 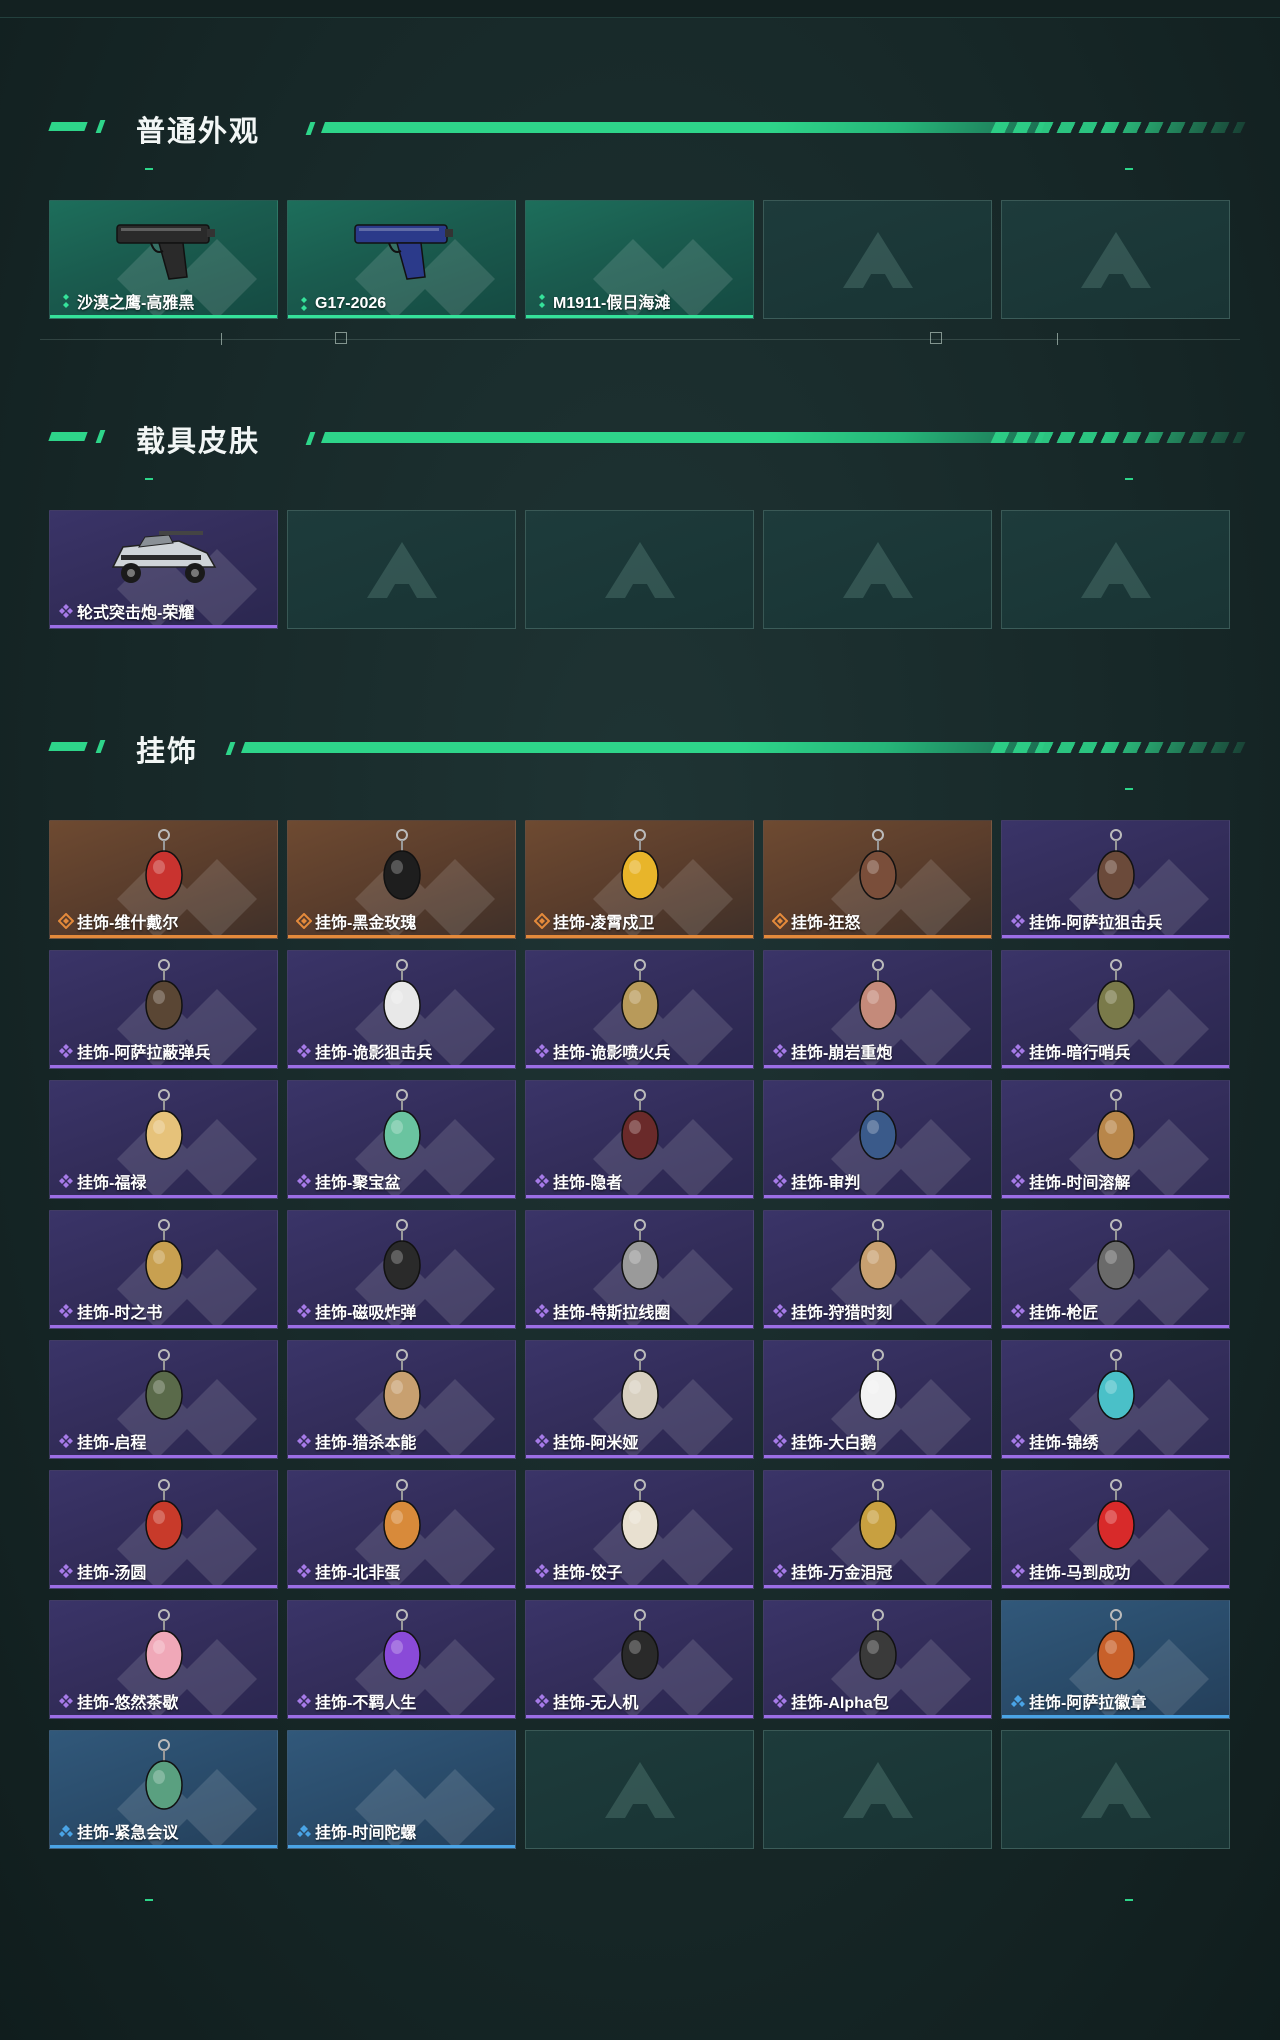 I want to click on item-card: G17-2026, so click(x=401, y=259).